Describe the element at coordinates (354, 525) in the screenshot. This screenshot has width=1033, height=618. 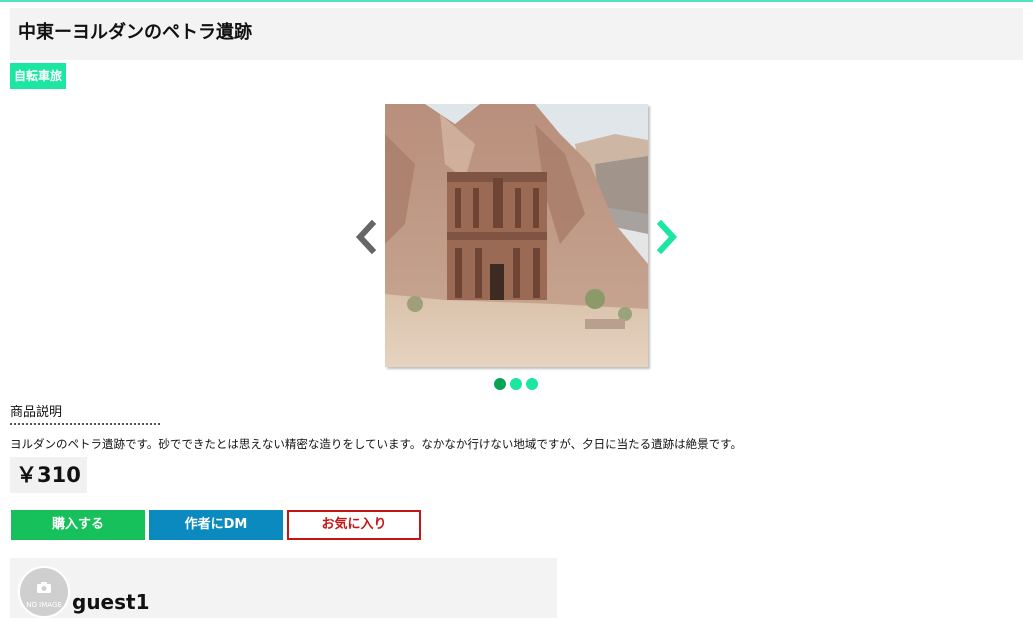
I see `favorite-button: お気に入り` at that location.